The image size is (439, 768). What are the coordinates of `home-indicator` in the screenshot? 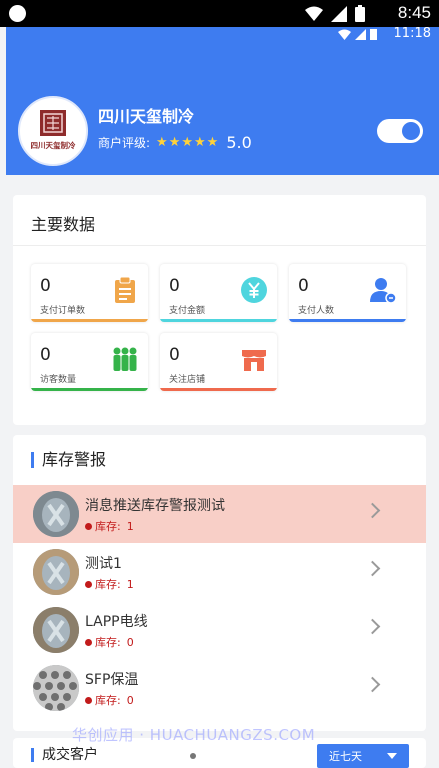 It's located at (193, 756).